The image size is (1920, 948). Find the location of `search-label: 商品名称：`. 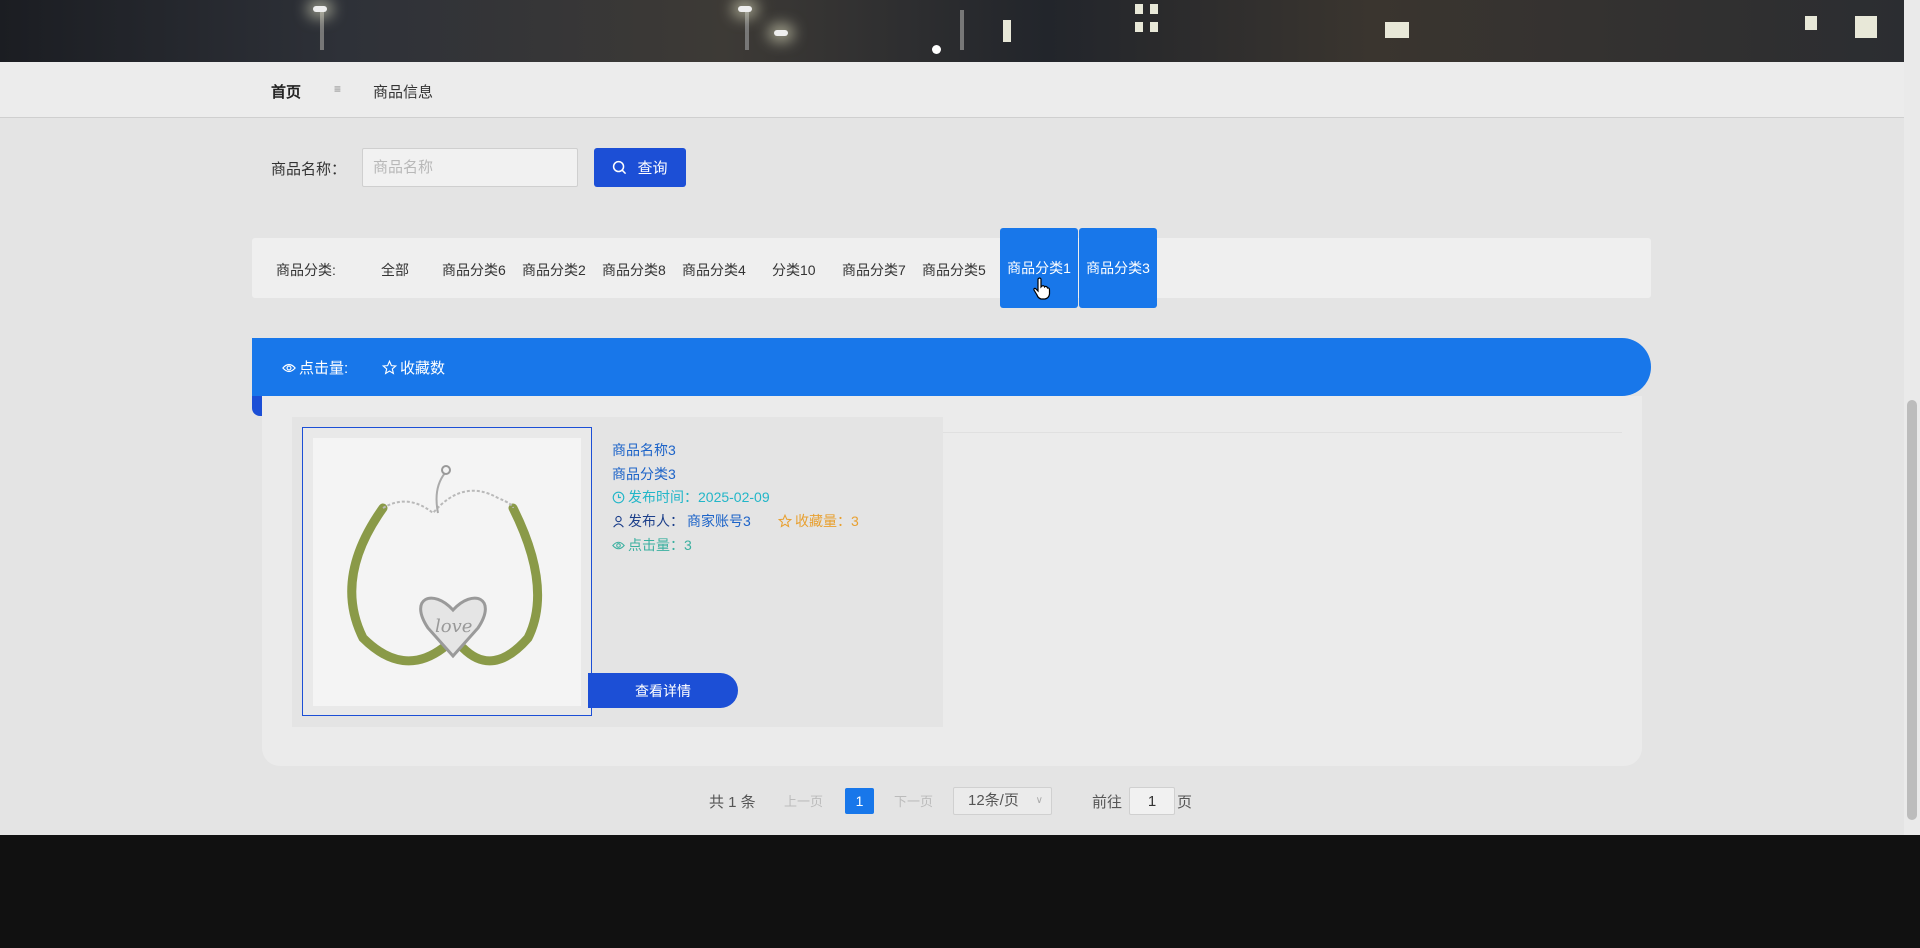

search-label: 商品名称： is located at coordinates (309, 169).